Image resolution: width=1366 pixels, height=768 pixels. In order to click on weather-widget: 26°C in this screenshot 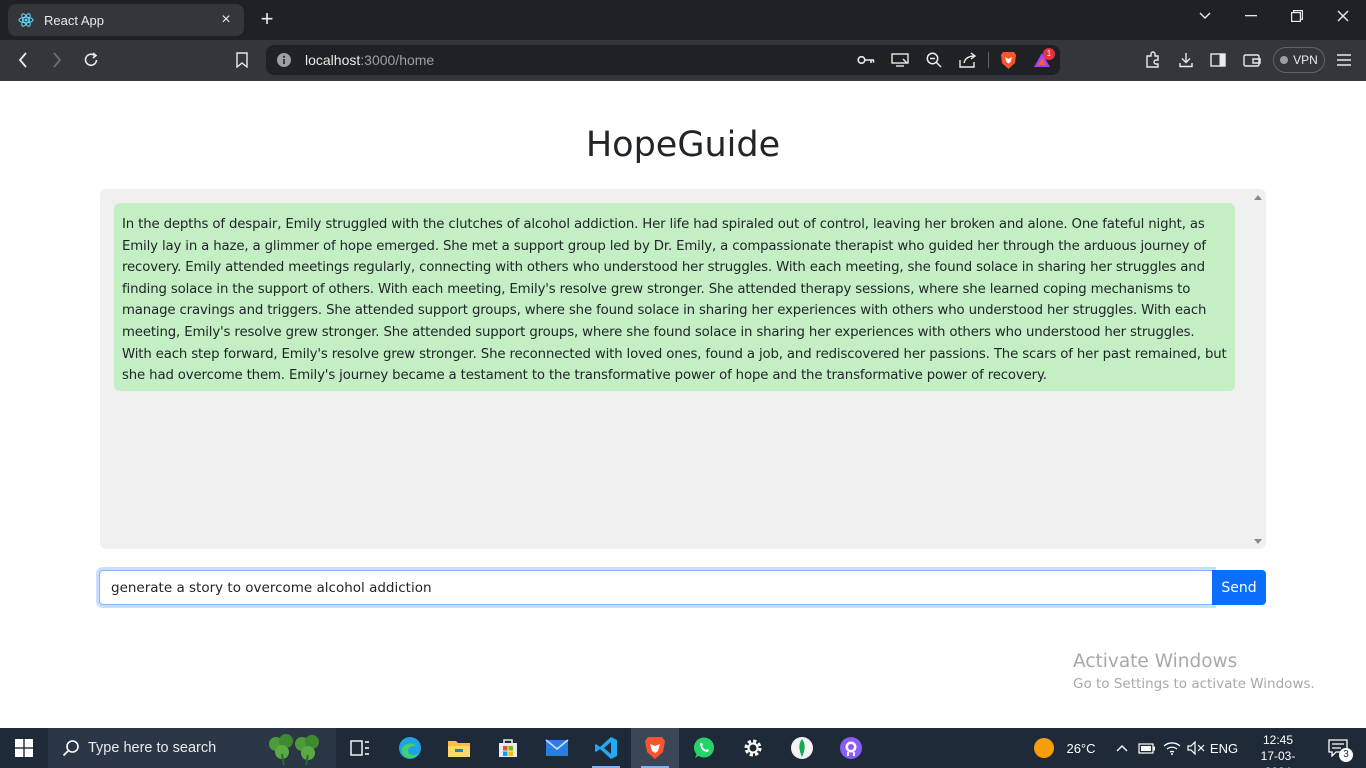, I will do `click(1065, 748)`.